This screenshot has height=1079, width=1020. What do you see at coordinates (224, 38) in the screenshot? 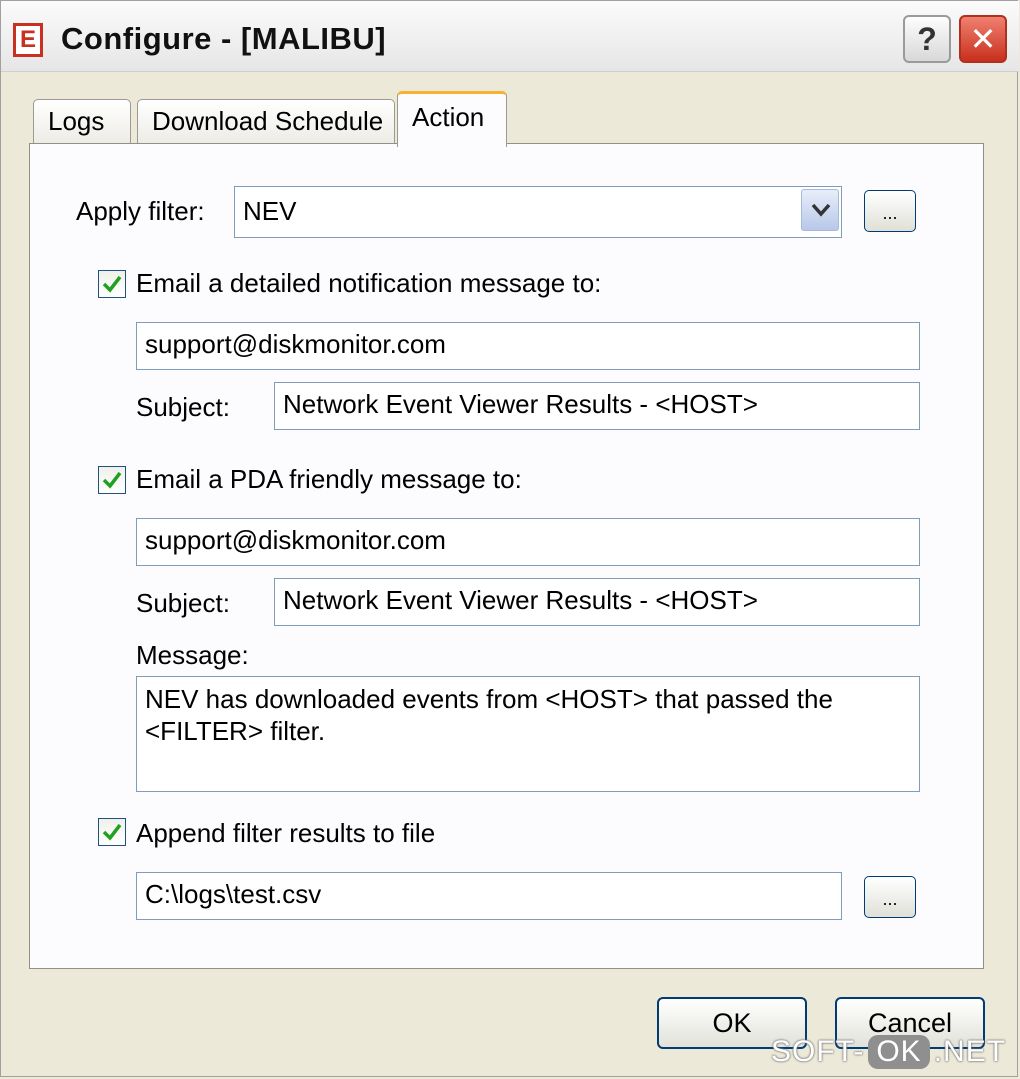
I see `window-title: Configure - [MALIBU]` at bounding box center [224, 38].